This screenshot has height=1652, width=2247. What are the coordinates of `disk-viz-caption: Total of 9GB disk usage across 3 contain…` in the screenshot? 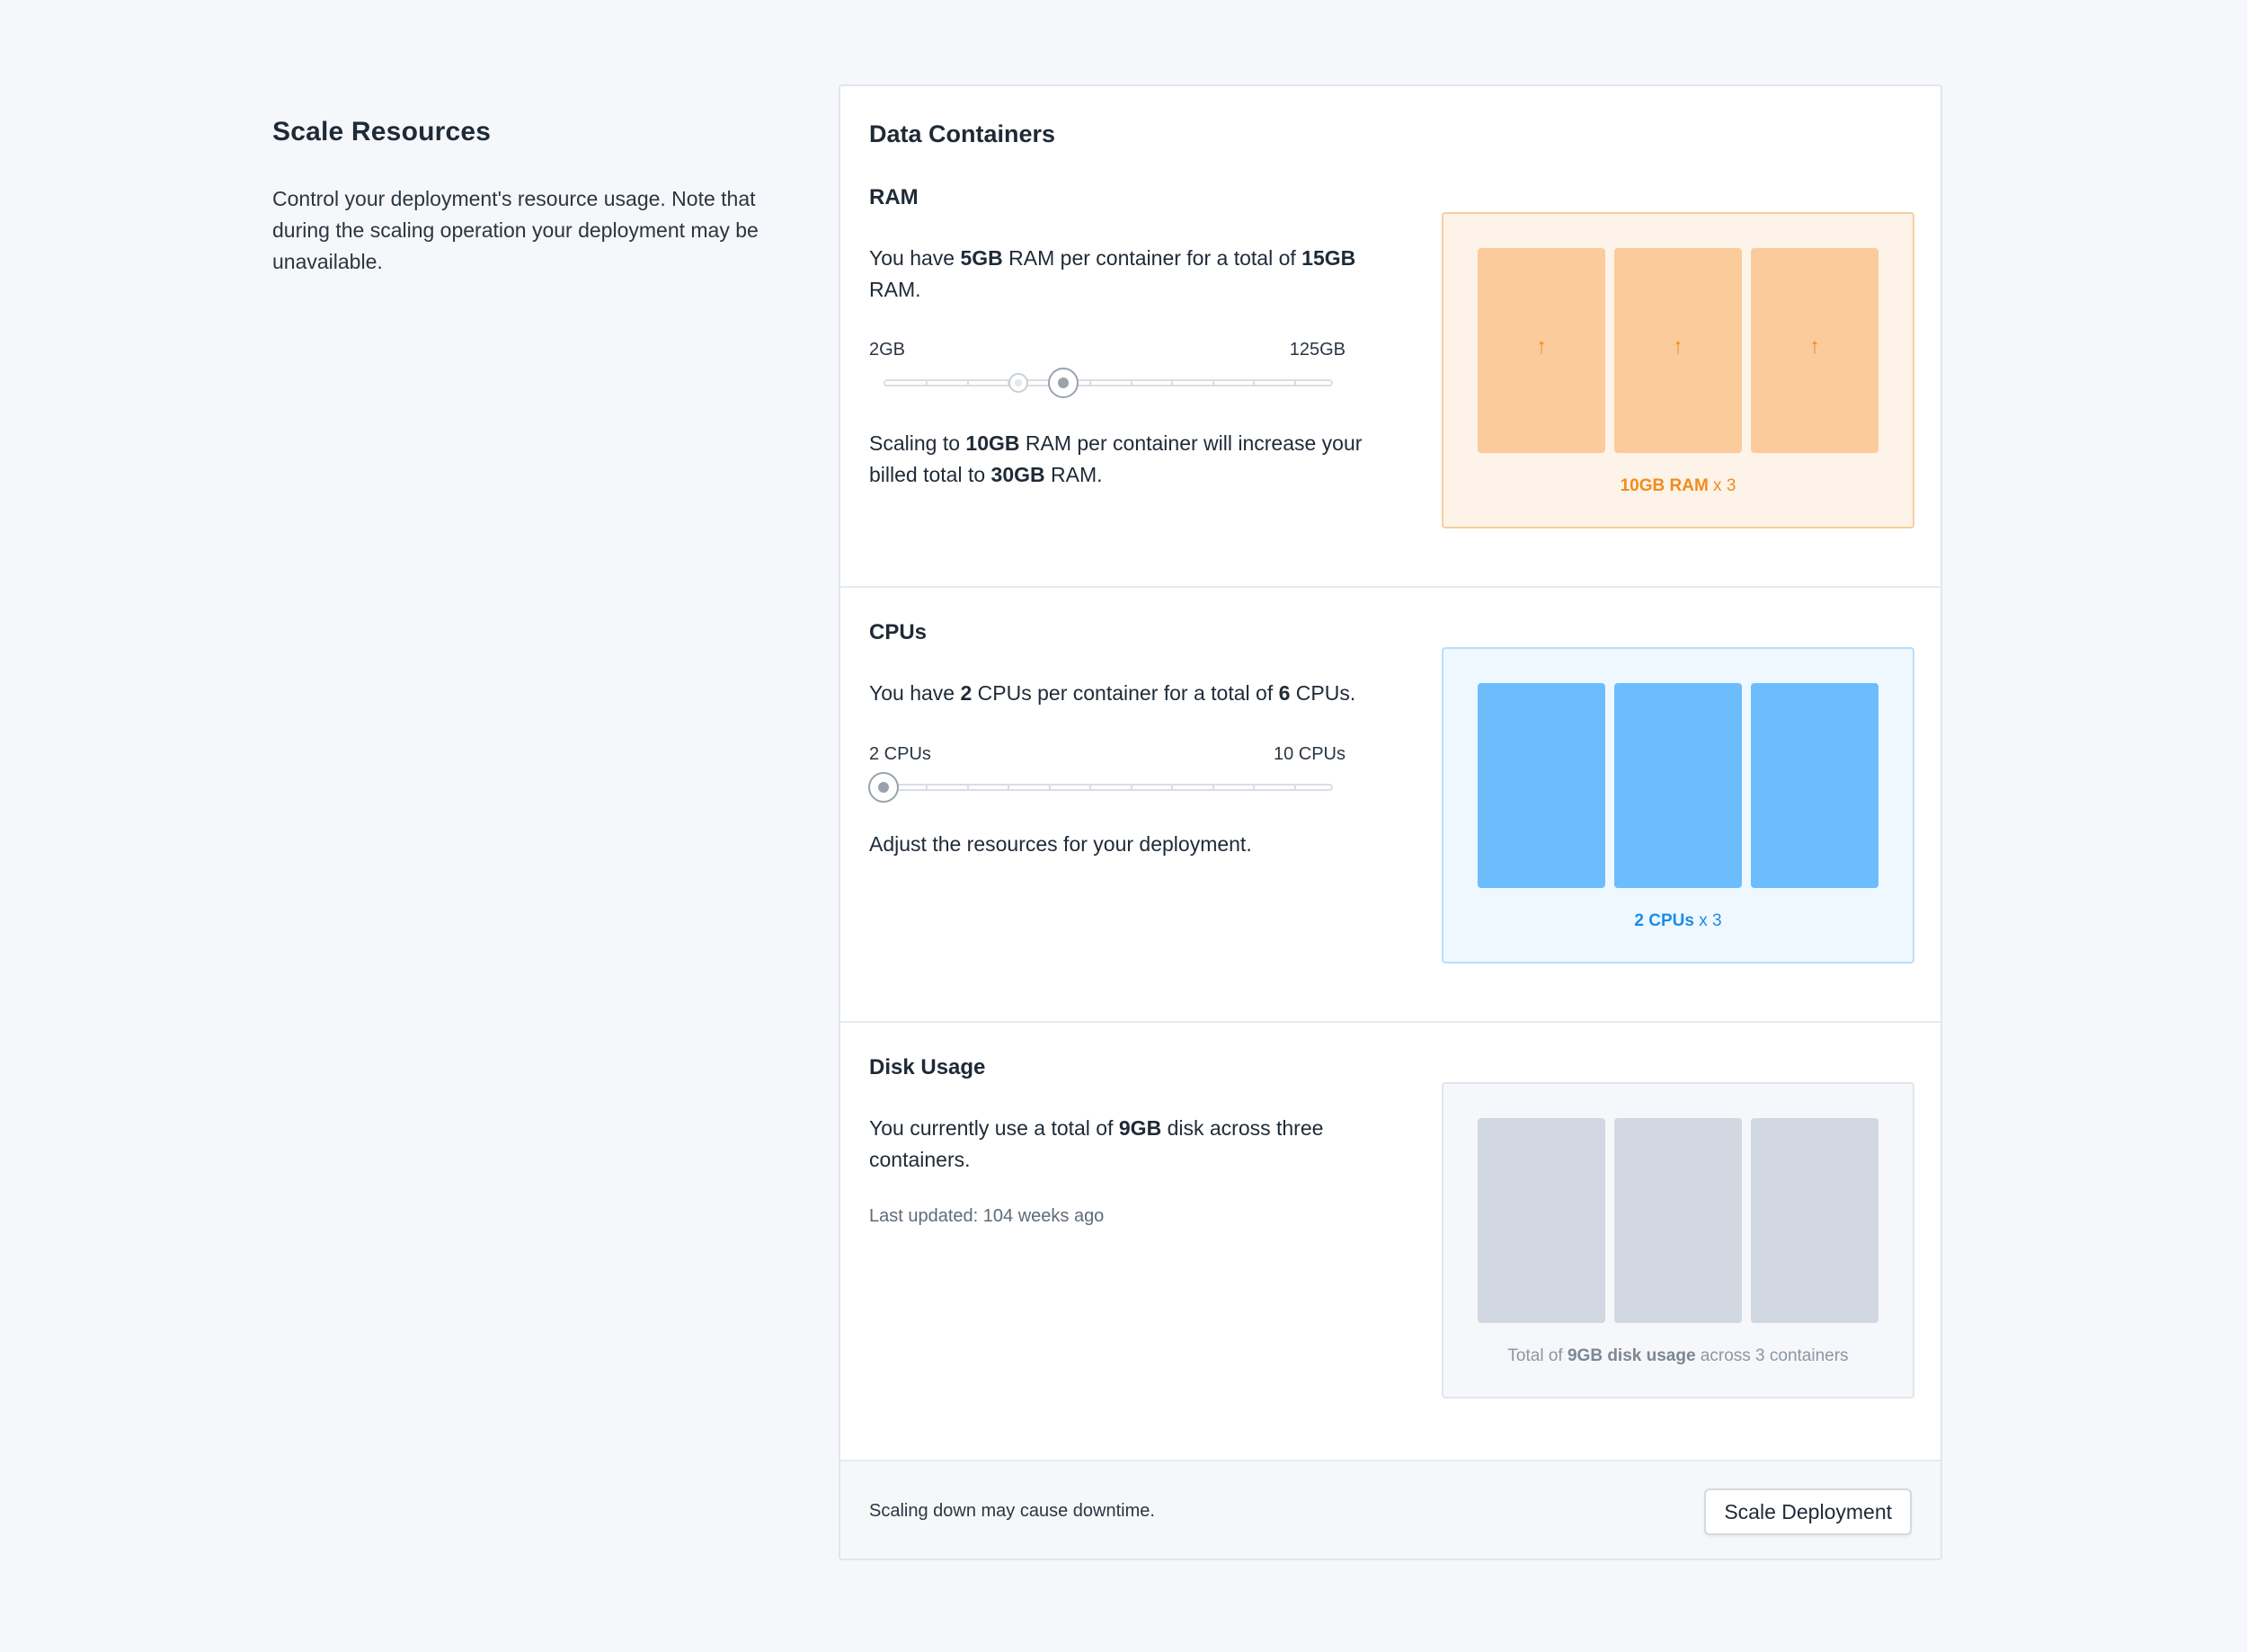 It's located at (1678, 1355).